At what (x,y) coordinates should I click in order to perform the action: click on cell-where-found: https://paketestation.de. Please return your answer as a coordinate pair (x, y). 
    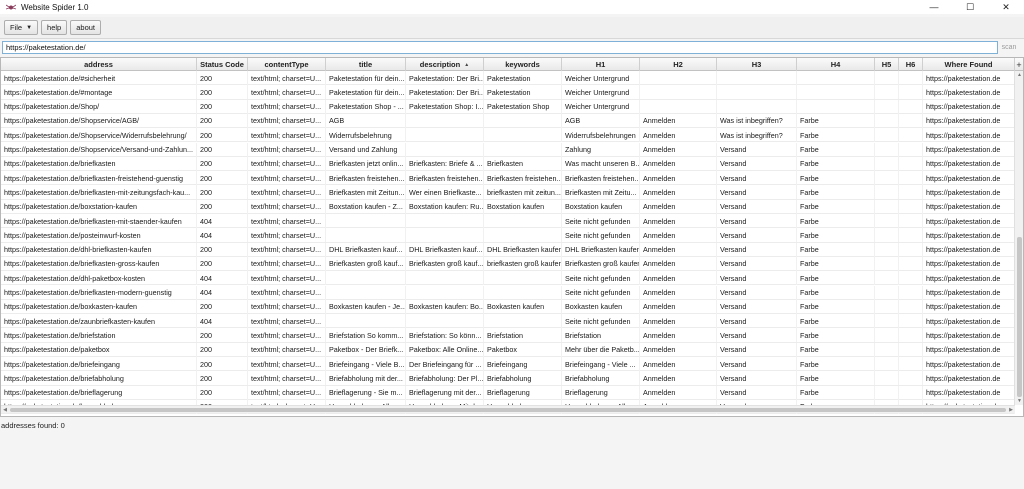
    Looking at the image, I should click on (969, 120).